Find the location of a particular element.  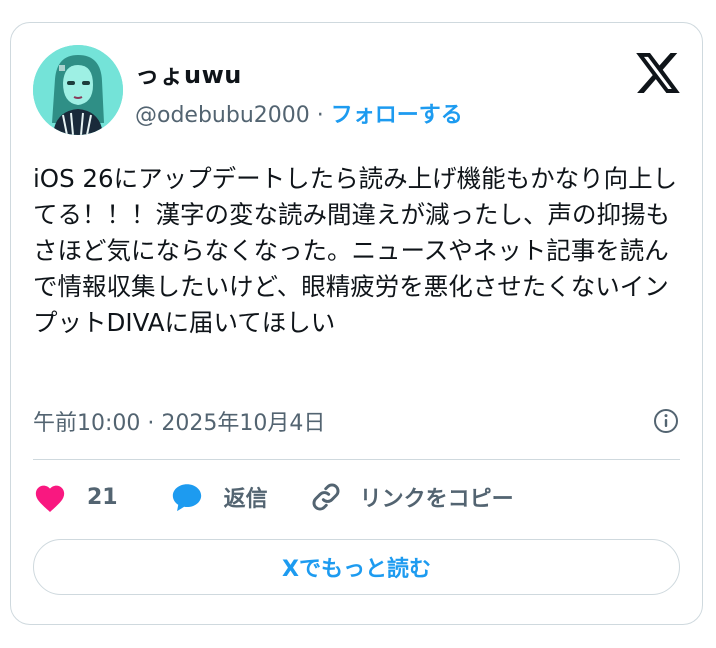

reply-button: 返信 is located at coordinates (219, 497).